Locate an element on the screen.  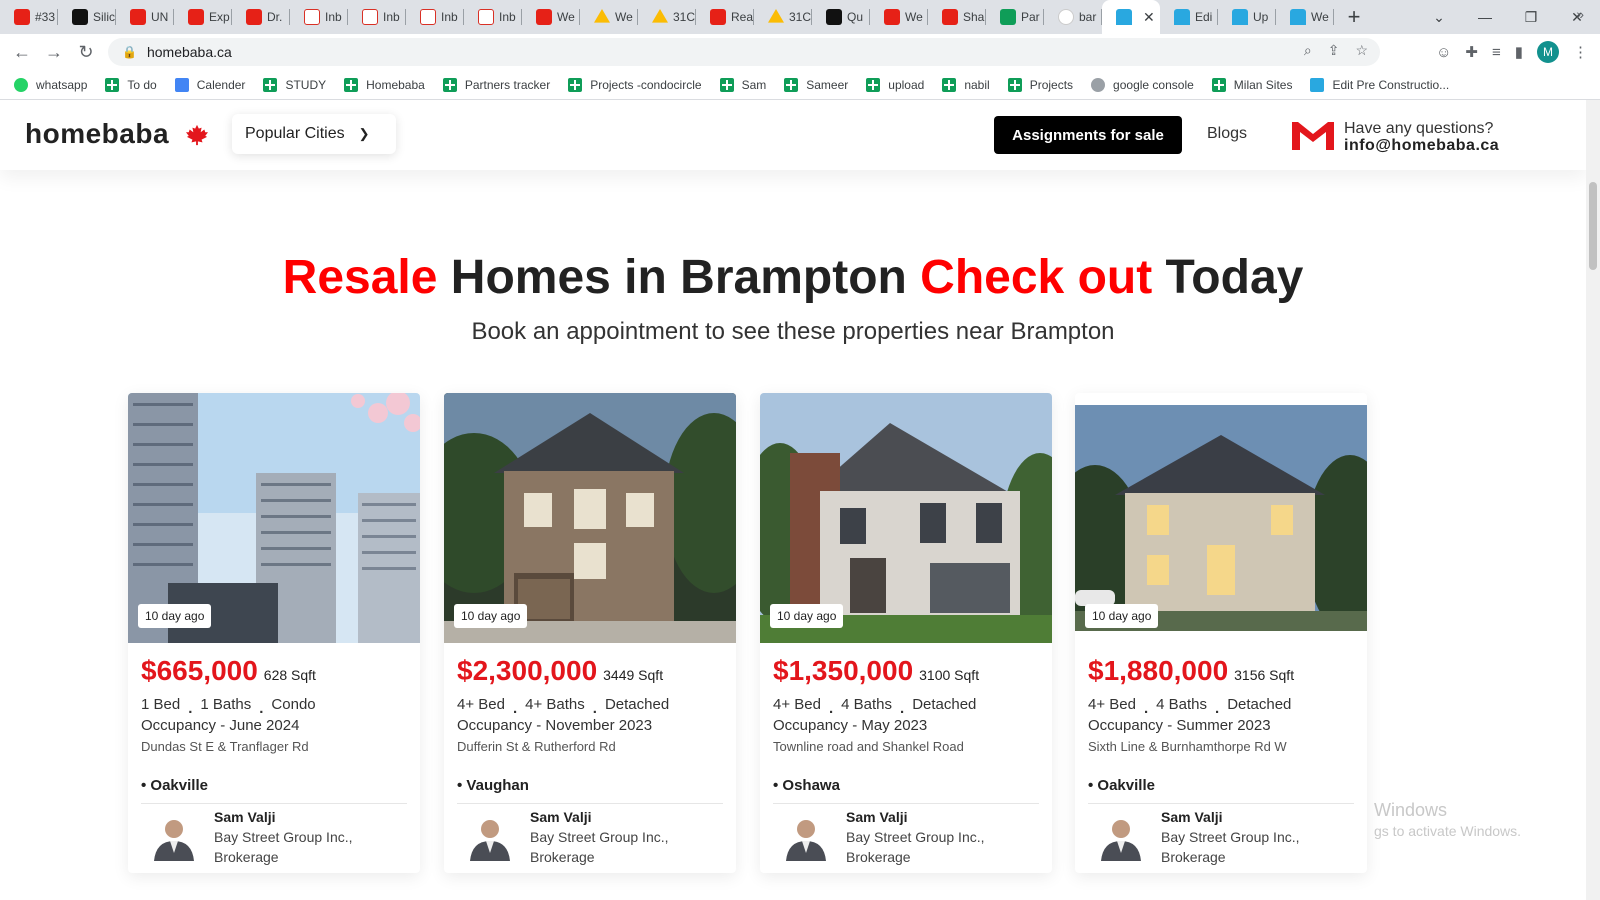
title-check-out: Check out is located at coordinates (1036, 277).